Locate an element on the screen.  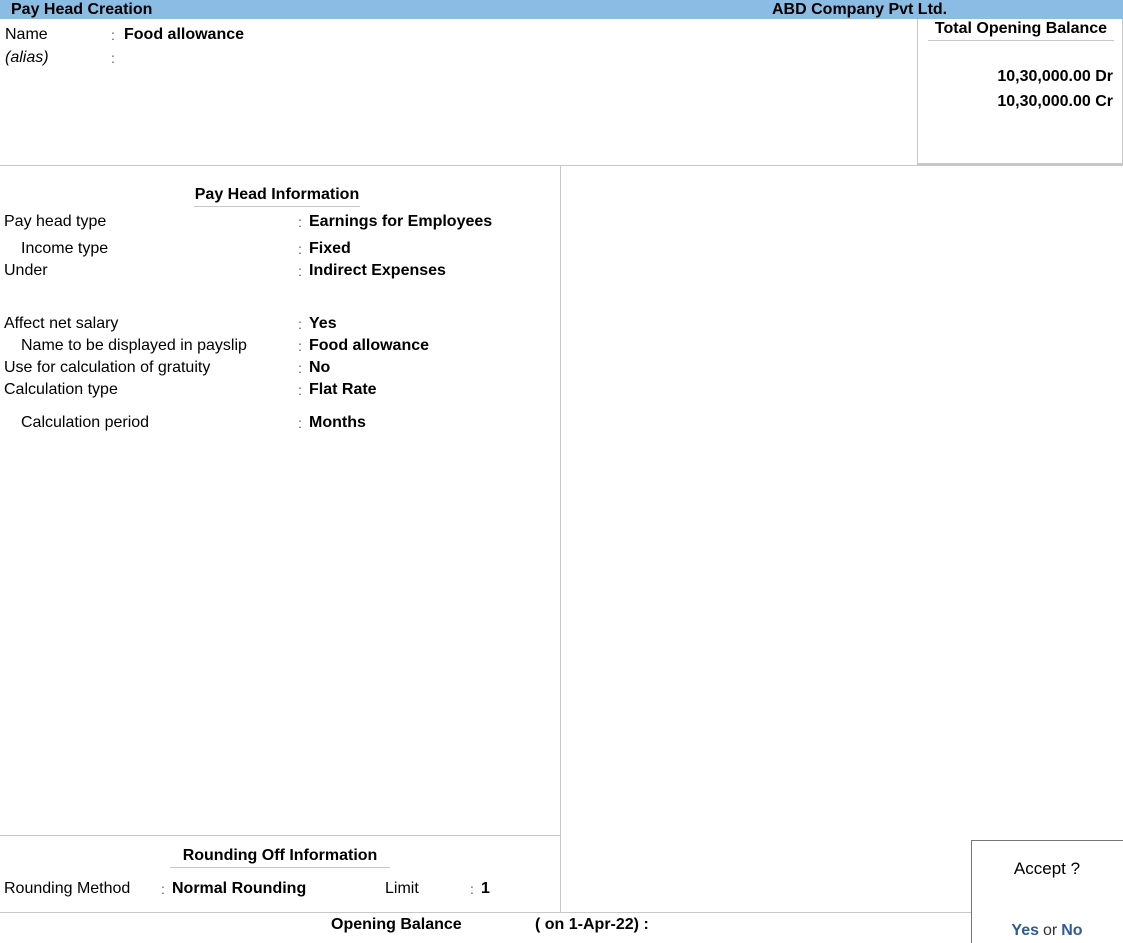
rounding-divider is located at coordinates (280, 835).